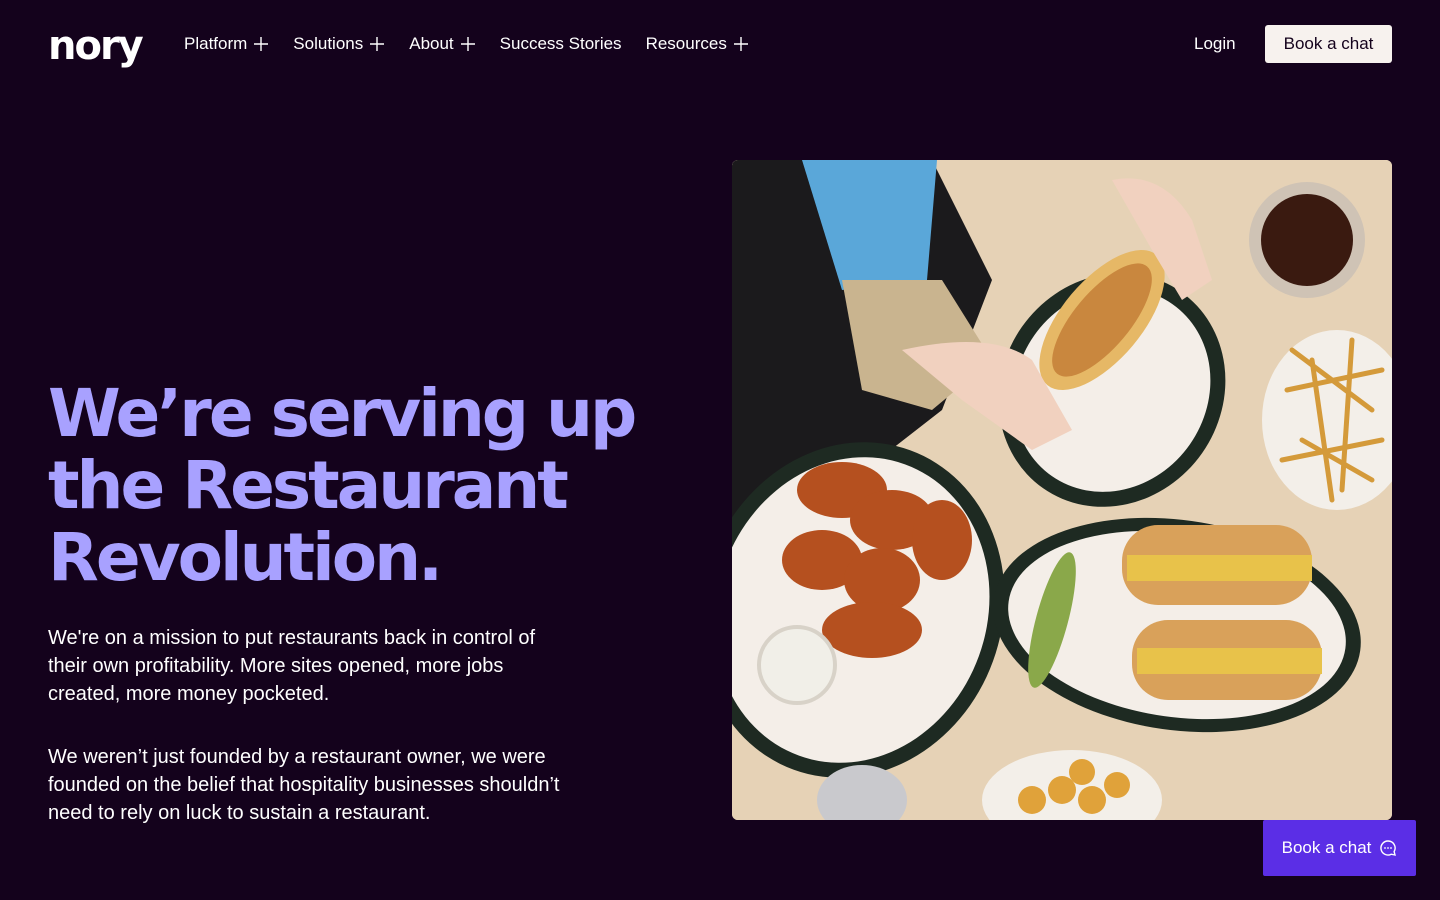 The height and width of the screenshot is (900, 1440). What do you see at coordinates (245, 557) in the screenshot?
I see `hero-title-line-3: Revolution.` at bounding box center [245, 557].